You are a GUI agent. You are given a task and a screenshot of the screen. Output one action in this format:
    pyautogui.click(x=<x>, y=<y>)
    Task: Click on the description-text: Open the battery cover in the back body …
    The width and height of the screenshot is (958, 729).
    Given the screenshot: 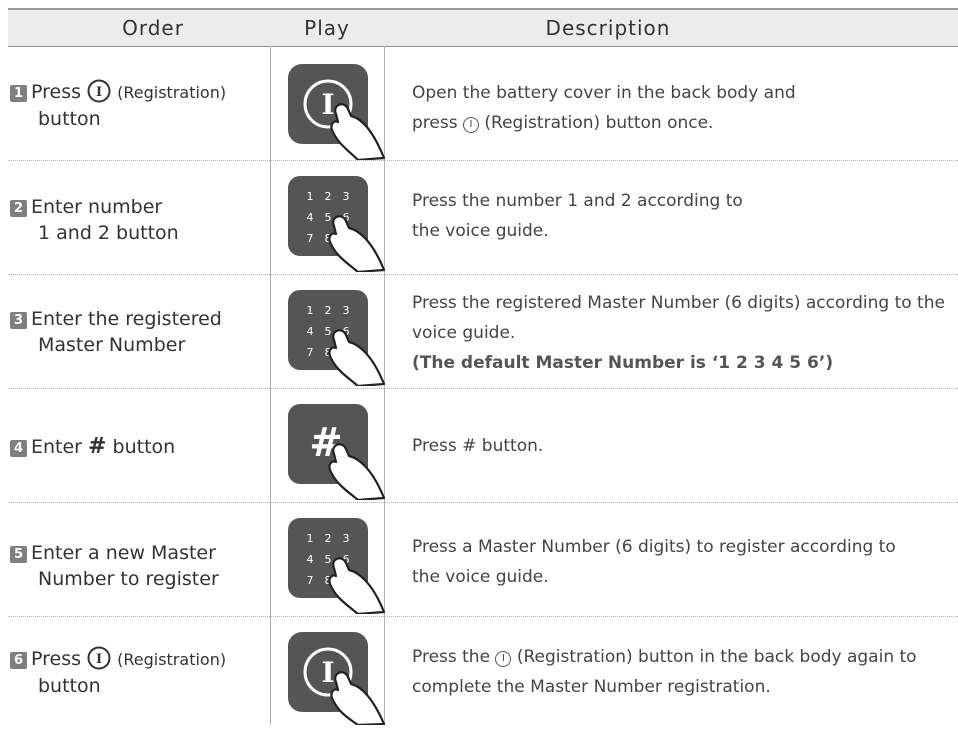 What is the action you would take?
    pyautogui.click(x=604, y=93)
    